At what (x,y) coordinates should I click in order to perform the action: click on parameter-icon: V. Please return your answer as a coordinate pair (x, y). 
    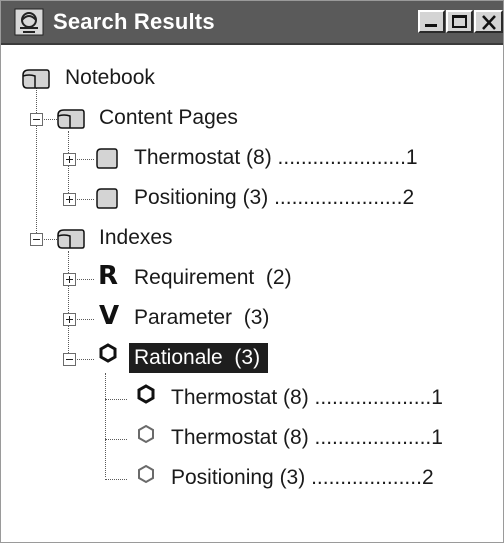
    Looking at the image, I should click on (109, 316).